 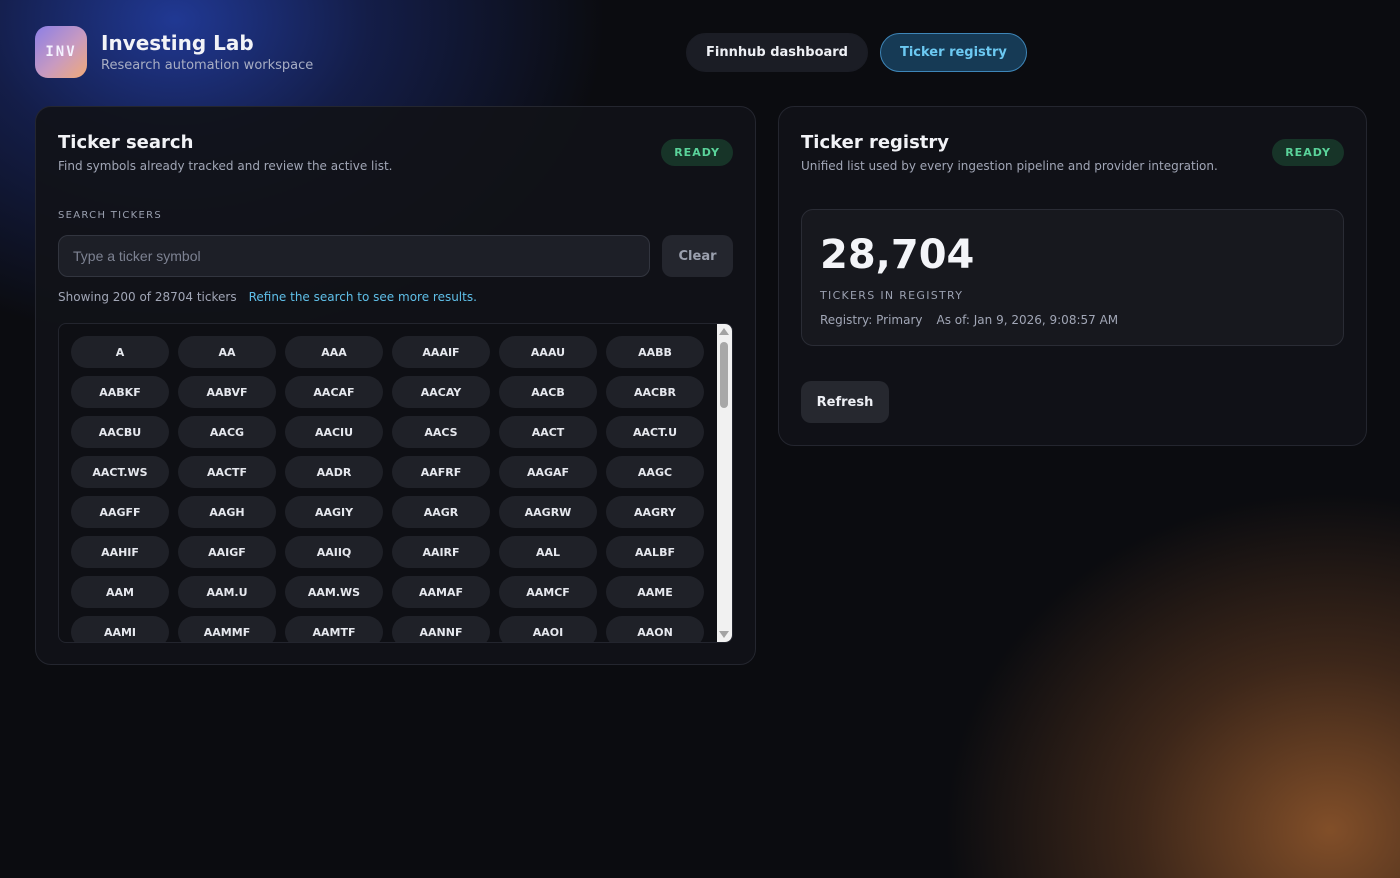 I want to click on ticker-chip: AAIIQ, so click(x=334, y=552).